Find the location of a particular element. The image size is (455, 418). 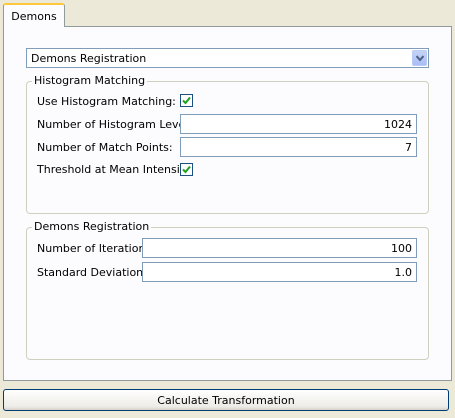

tab-demons-label: Demons is located at coordinates (34, 16).